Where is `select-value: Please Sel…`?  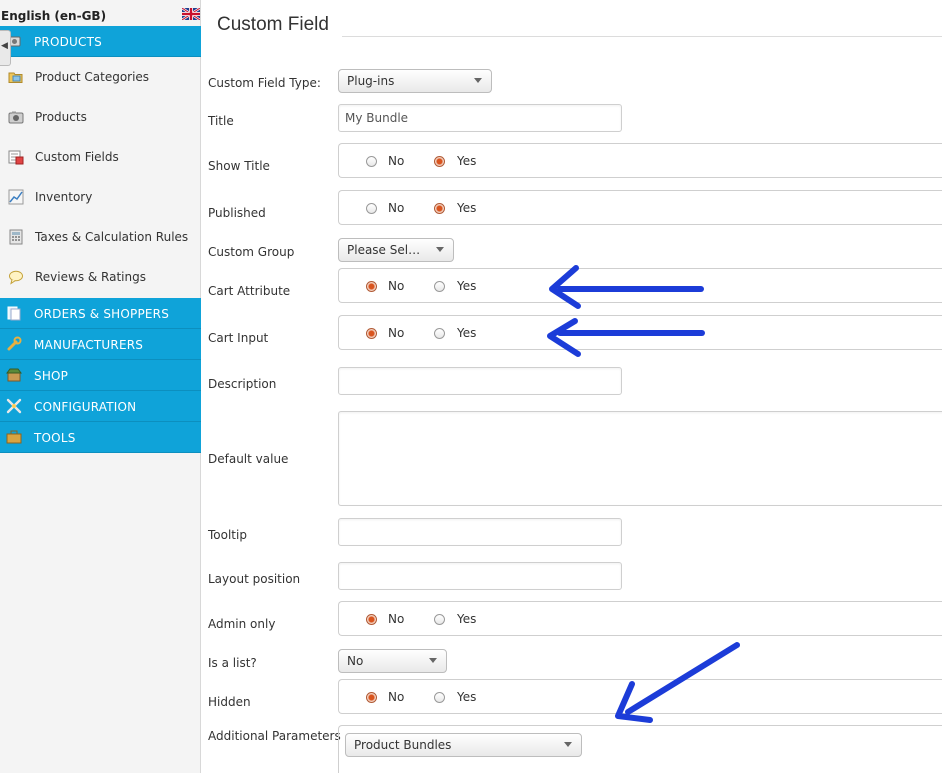 select-value: Please Sel… is located at coordinates (384, 250).